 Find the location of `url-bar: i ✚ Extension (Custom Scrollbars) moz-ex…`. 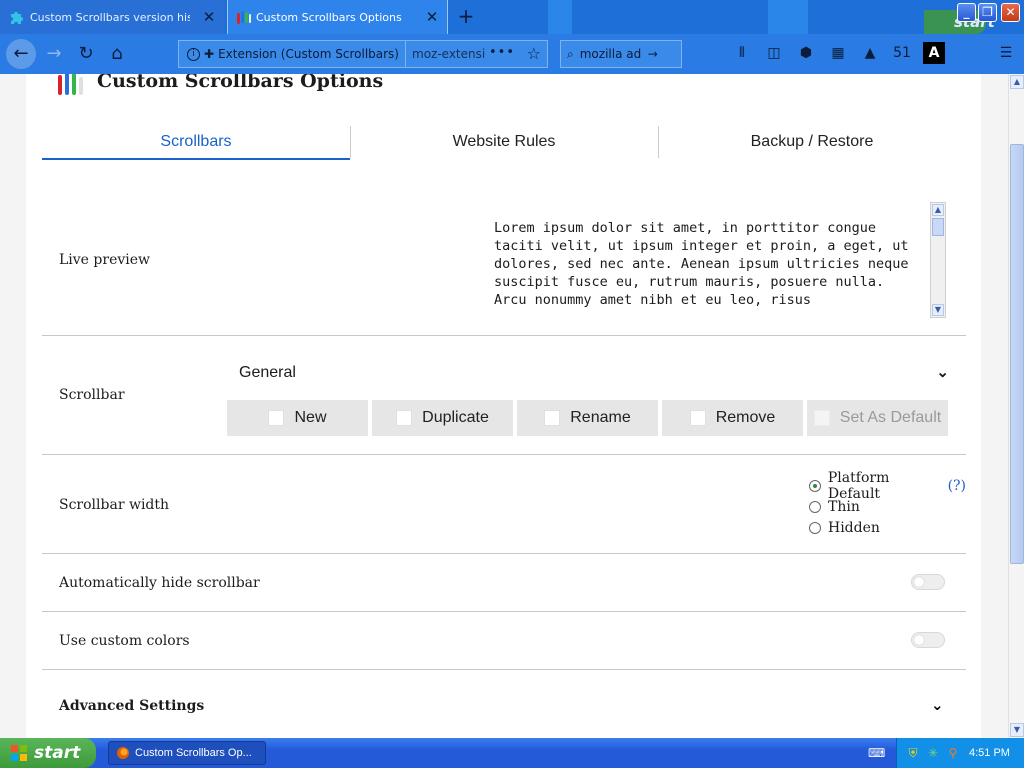

url-bar: i ✚ Extension (Custom Scrollbars) moz-ex… is located at coordinates (363, 54).